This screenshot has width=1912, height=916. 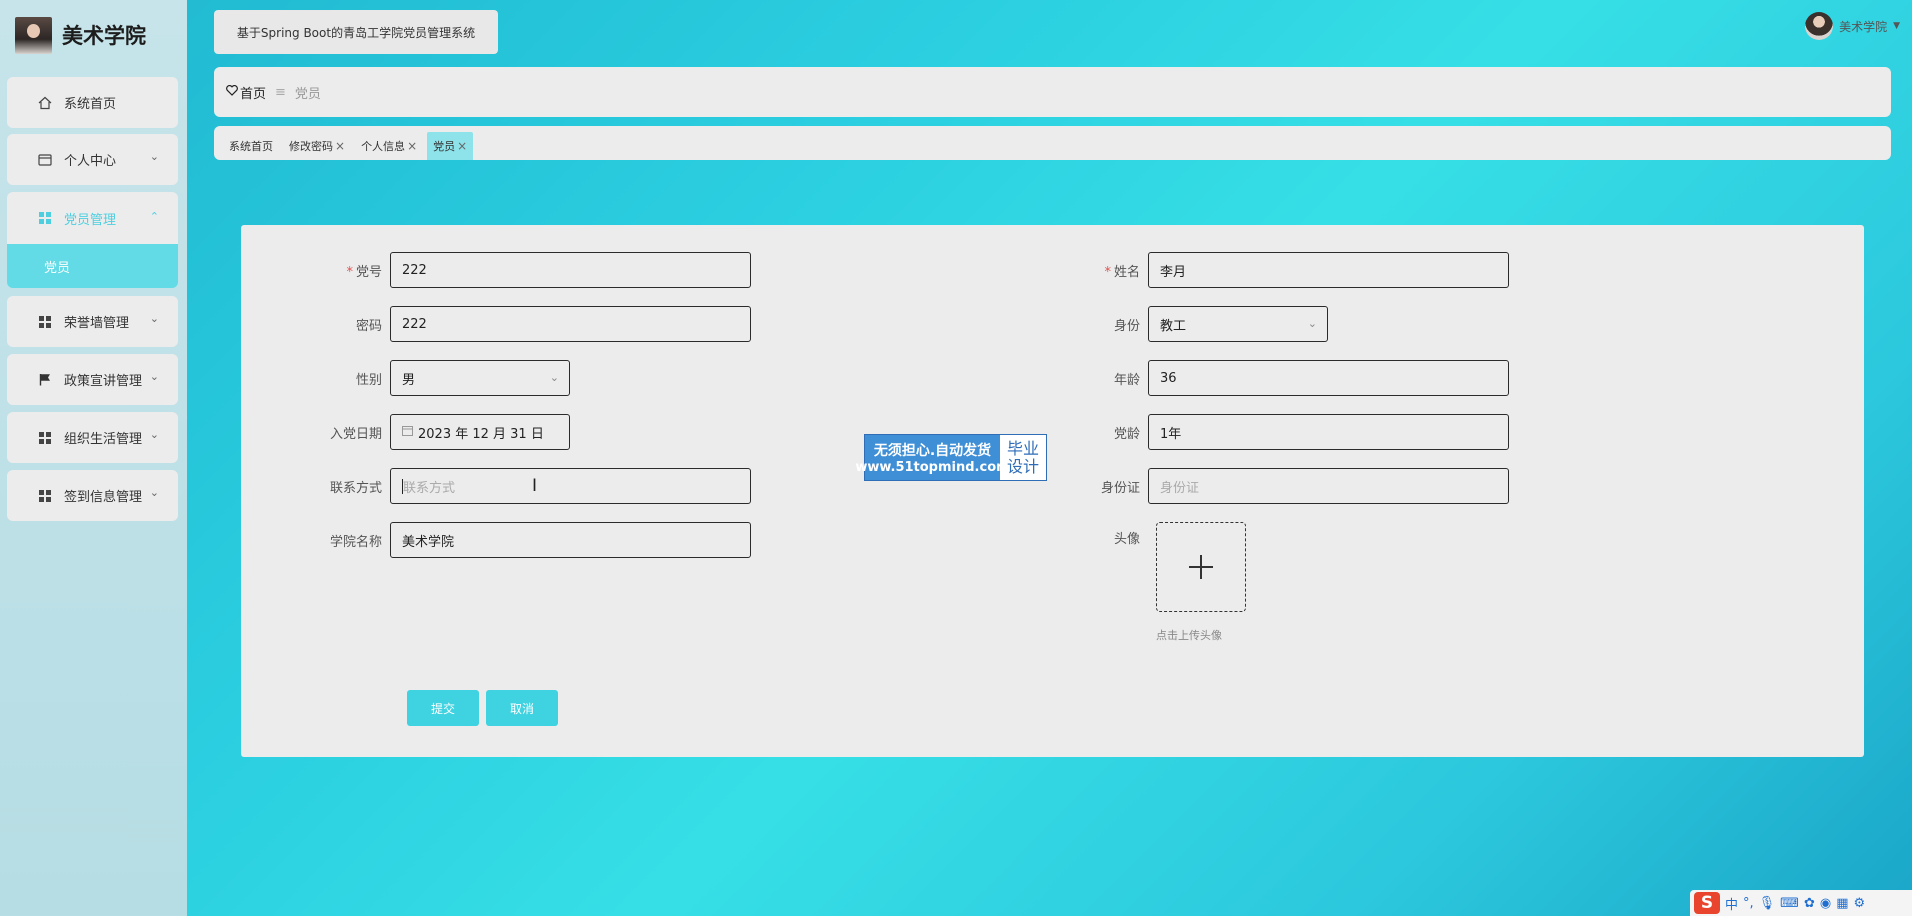 What do you see at coordinates (1106, 540) in the screenshot?
I see `field-avatar: 头像` at bounding box center [1106, 540].